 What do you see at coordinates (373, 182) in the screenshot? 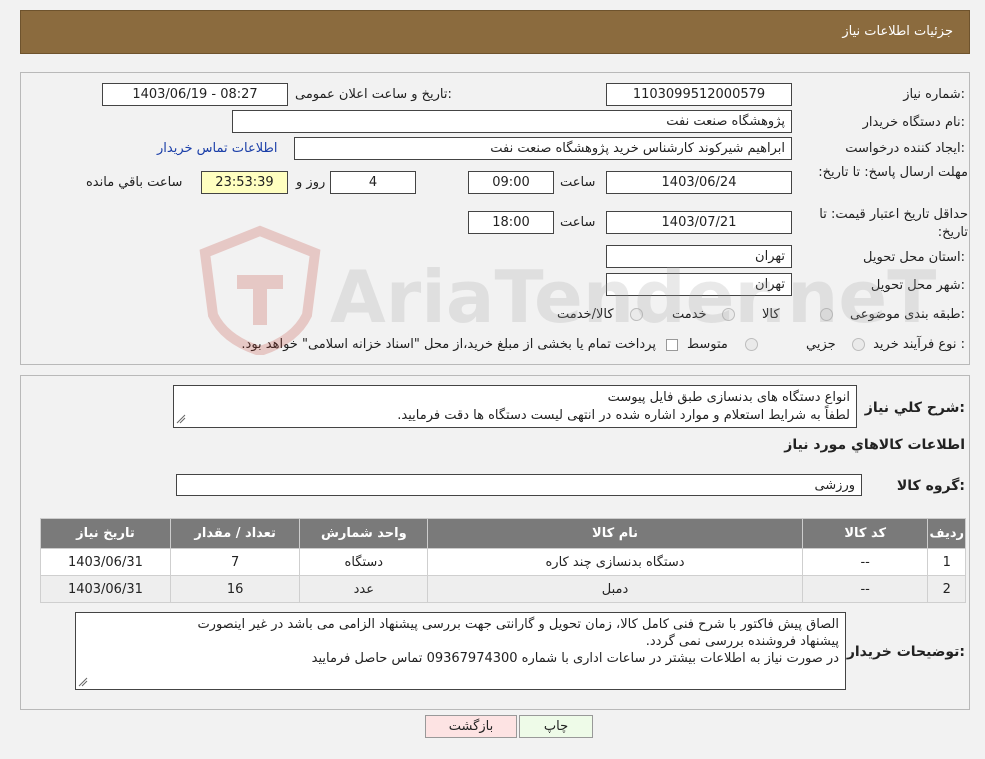
I see `days-field: 4` at bounding box center [373, 182].